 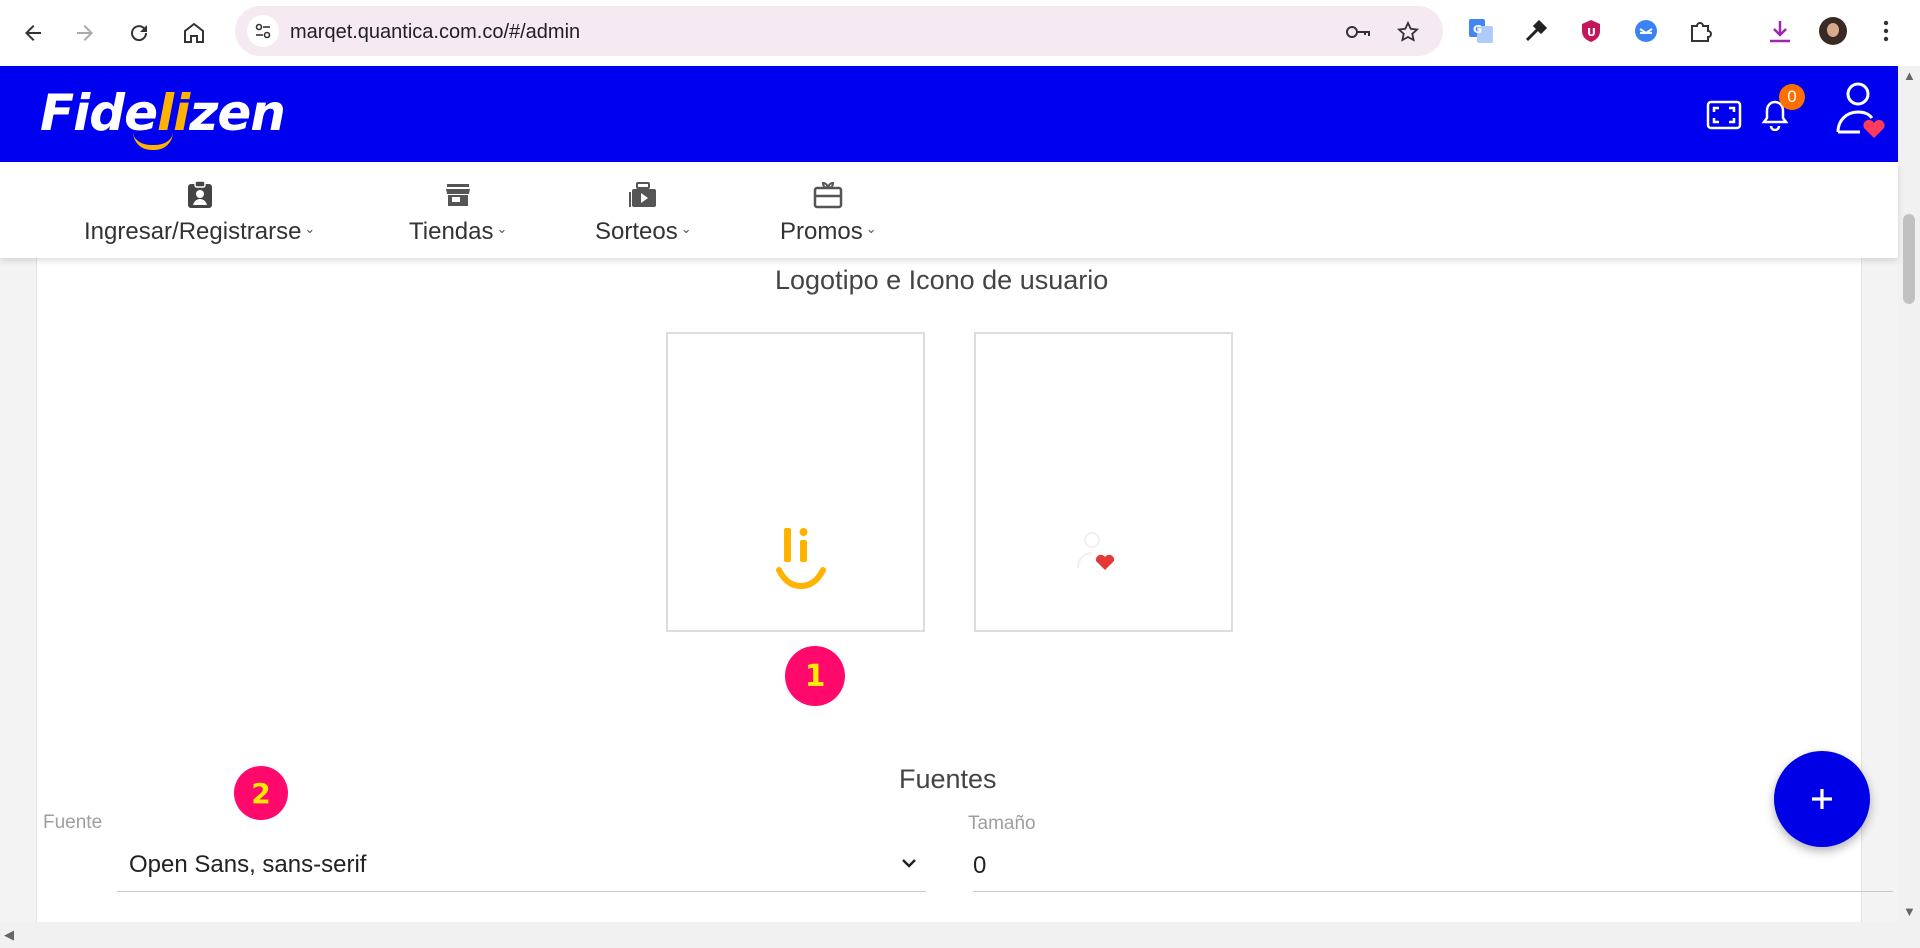 I want to click on notification-count-badge: 0, so click(x=1792, y=97).